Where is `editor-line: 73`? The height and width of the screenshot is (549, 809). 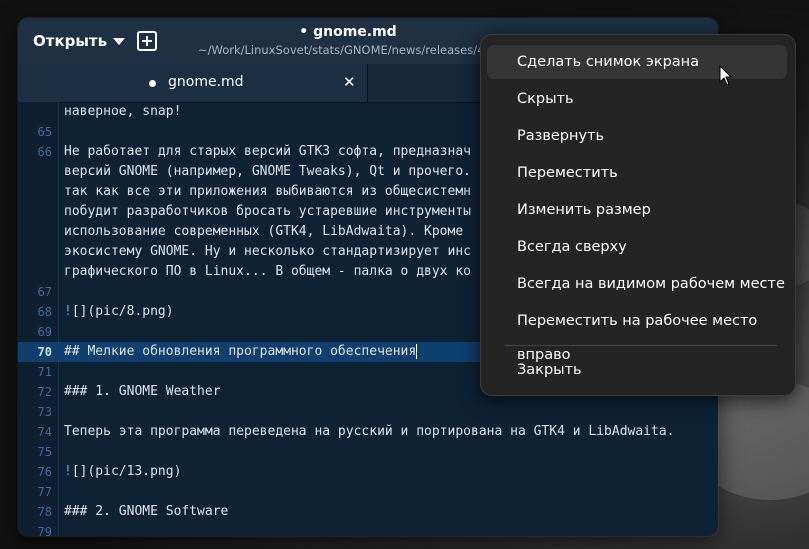
editor-line: 73 is located at coordinates (368, 412).